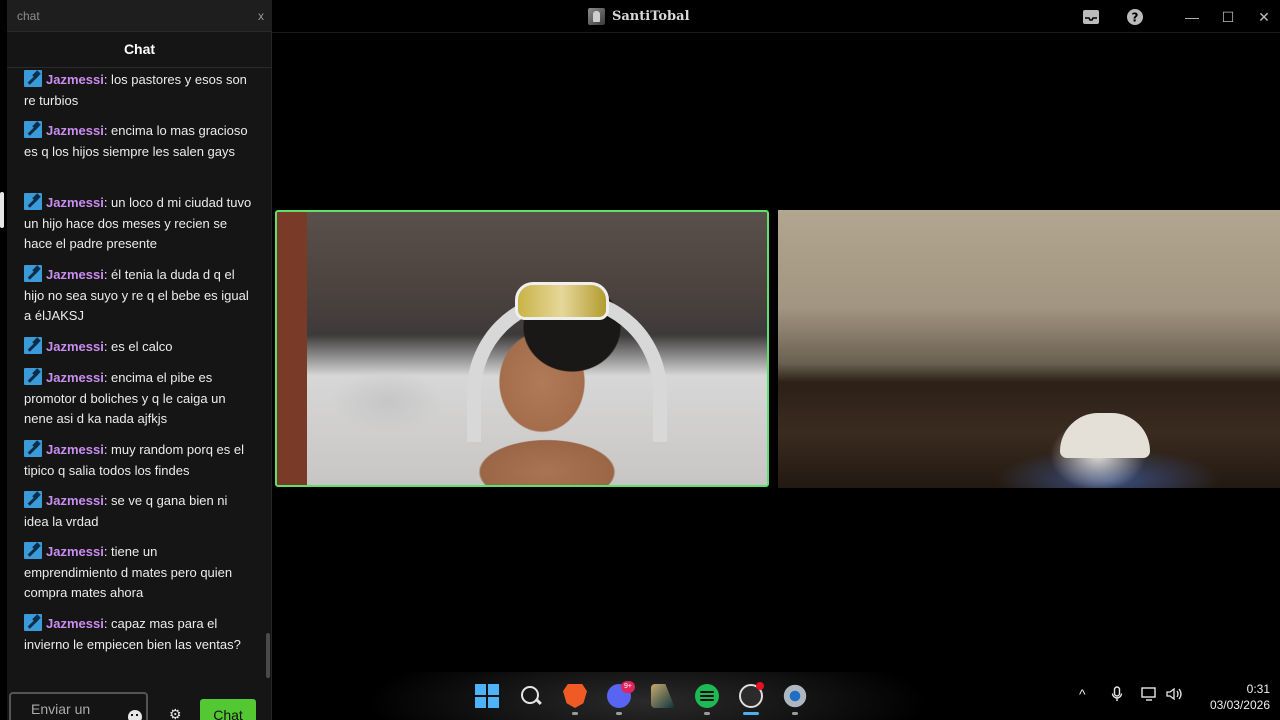  Describe the element at coordinates (751, 713) in the screenshot. I see `running-indicator-active` at that location.